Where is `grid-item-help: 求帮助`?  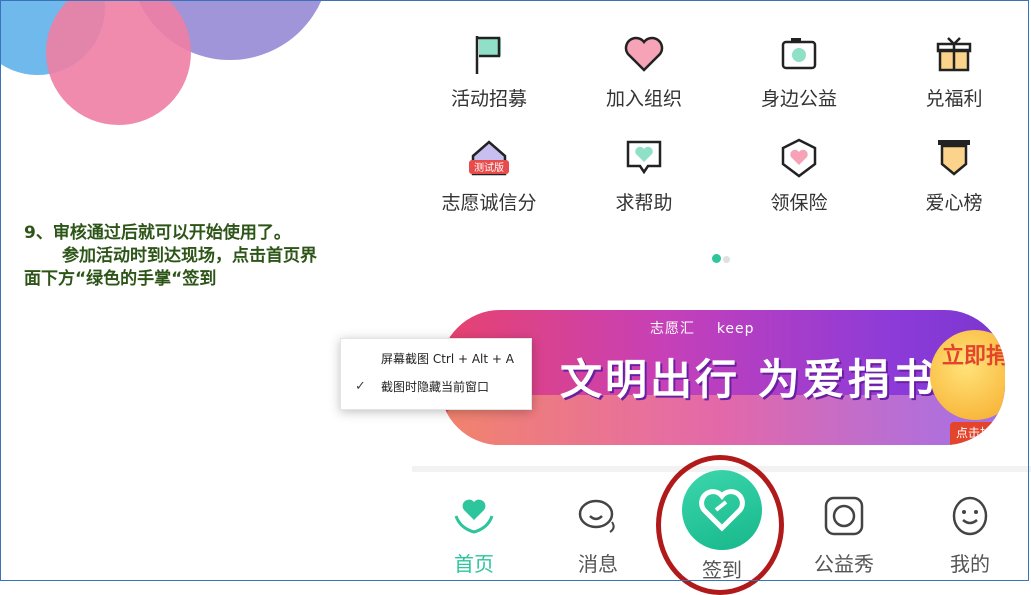 grid-item-help: 求帮助 is located at coordinates (644, 174).